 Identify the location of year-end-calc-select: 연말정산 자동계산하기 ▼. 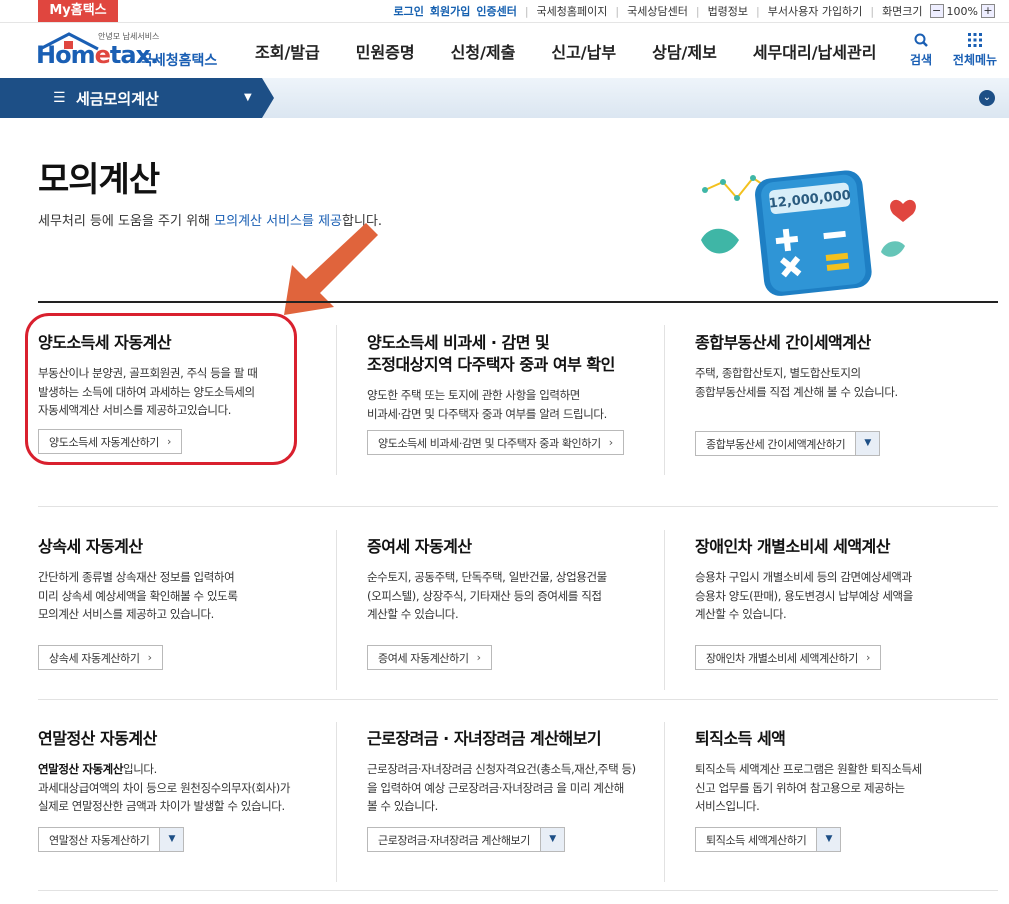
(111, 839).